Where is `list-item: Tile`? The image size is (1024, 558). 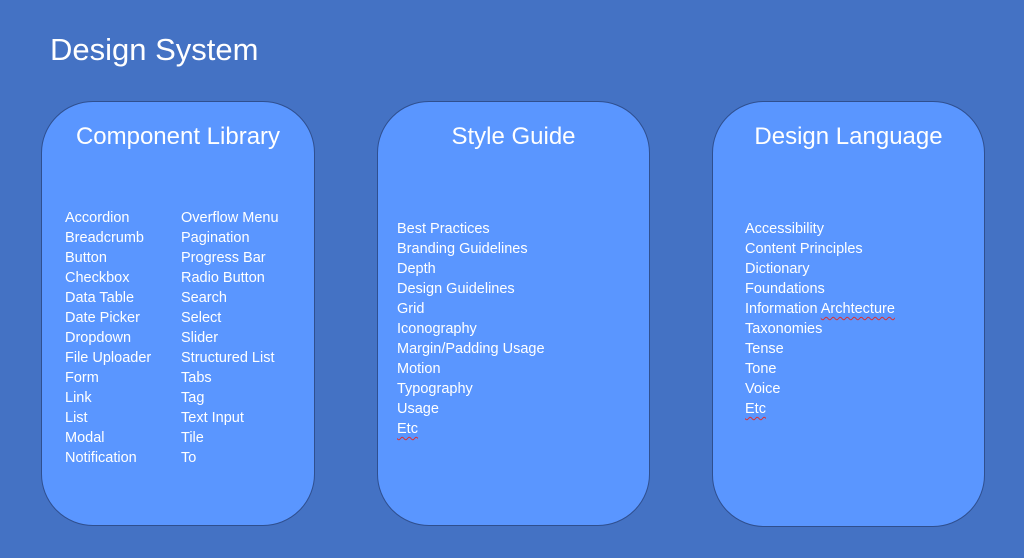
list-item: Tile is located at coordinates (192, 438).